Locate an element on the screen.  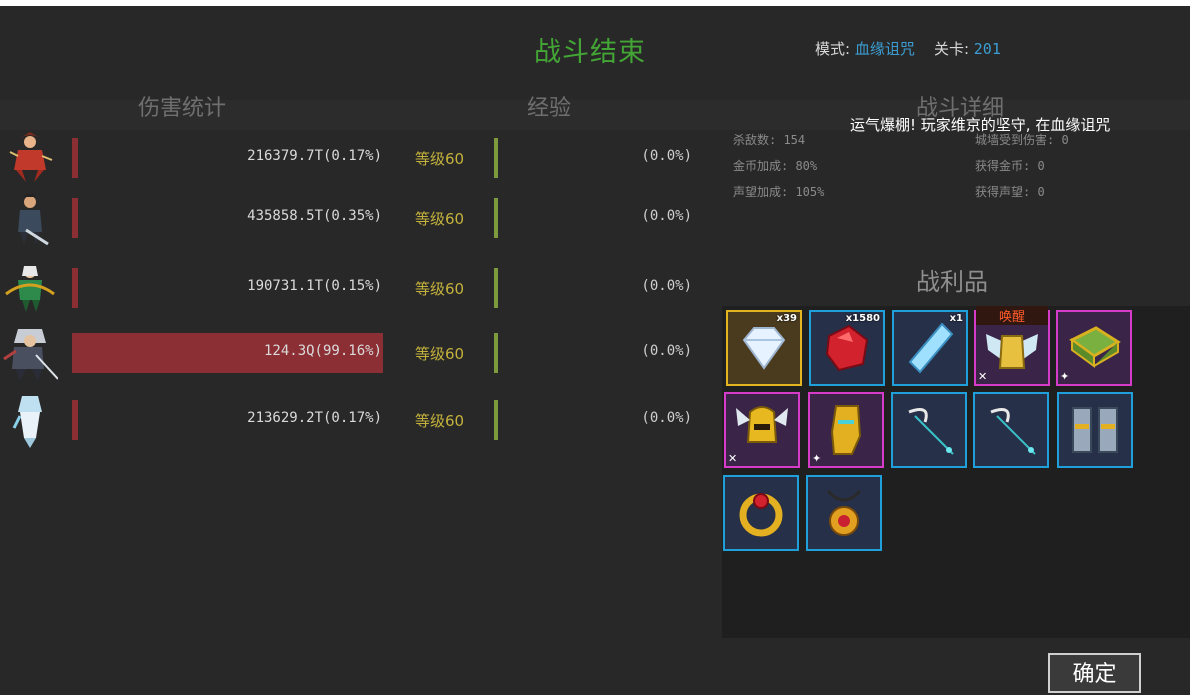
scroll-announcement: 运气爆棚! 玩家维京的坚守, 在血缘诅咒 is located at coordinates (980, 125).